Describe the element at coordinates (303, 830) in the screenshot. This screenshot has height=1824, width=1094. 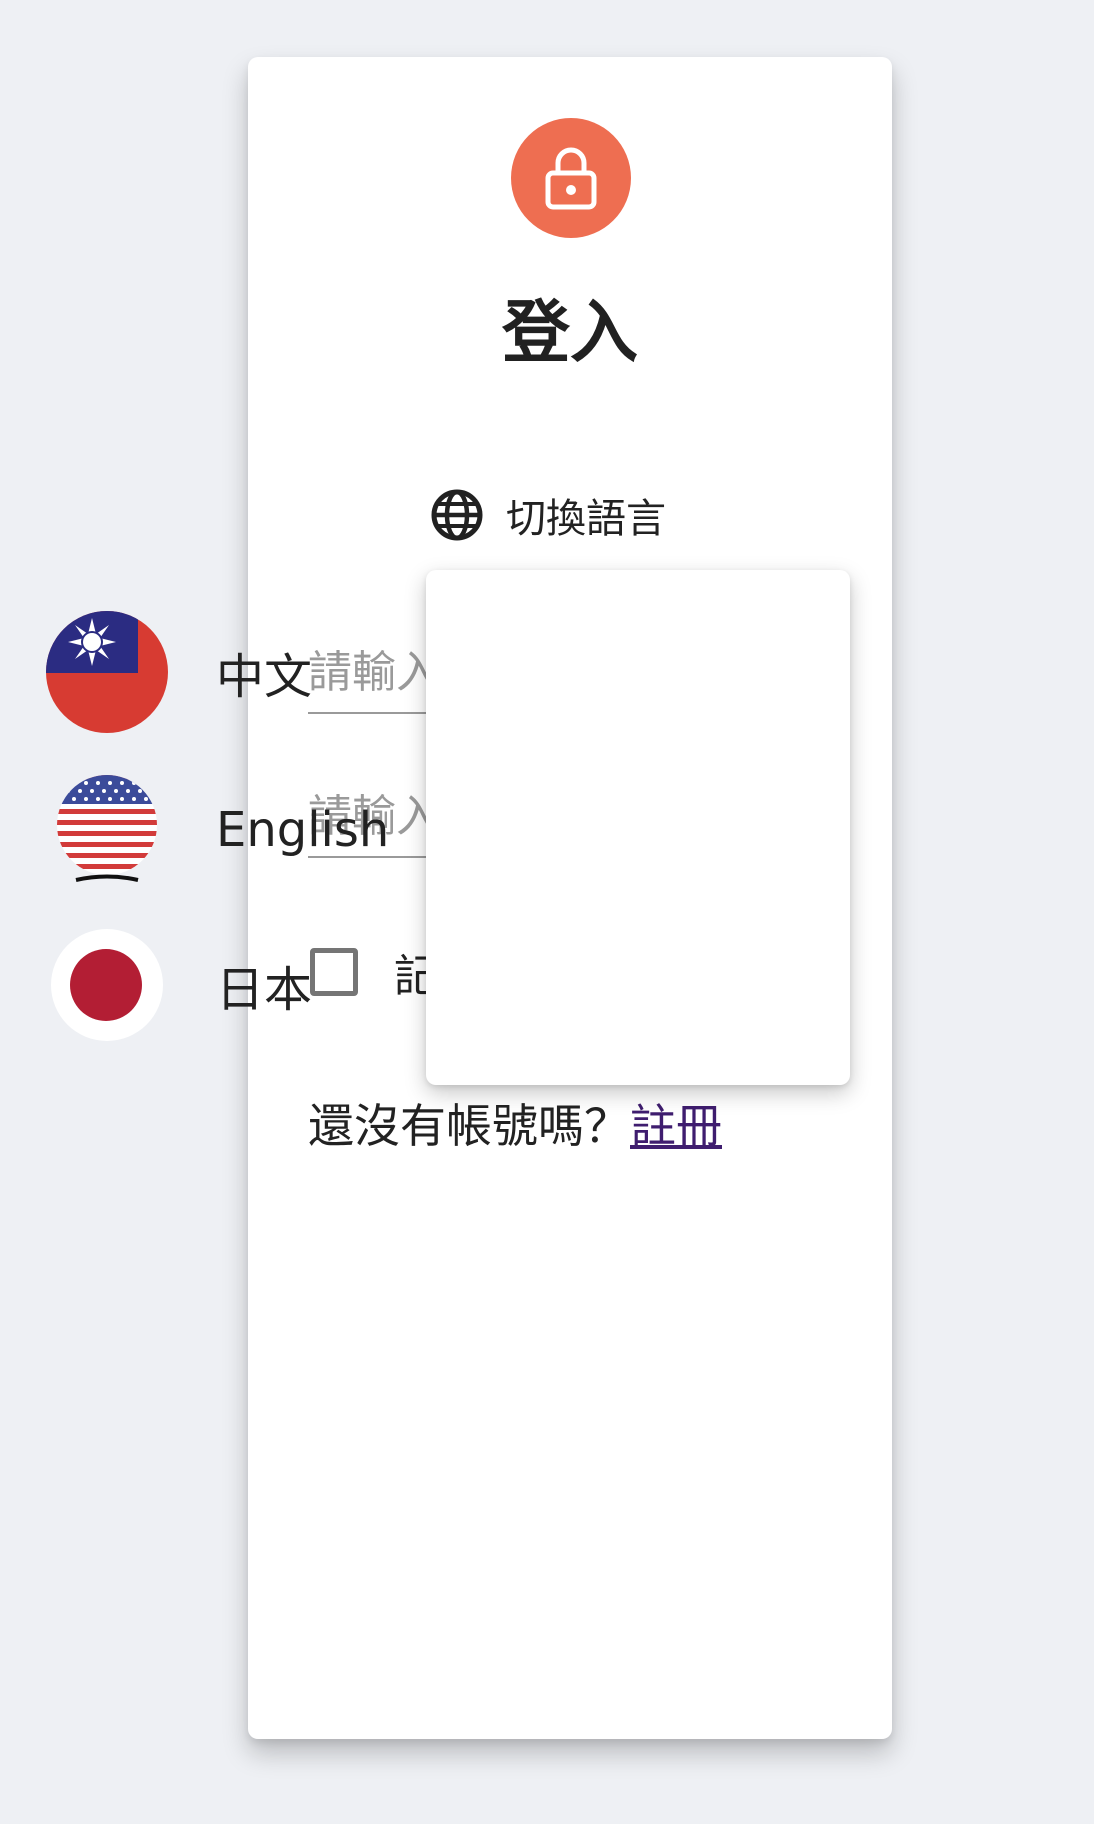
I see `menu-item-label: English` at that location.